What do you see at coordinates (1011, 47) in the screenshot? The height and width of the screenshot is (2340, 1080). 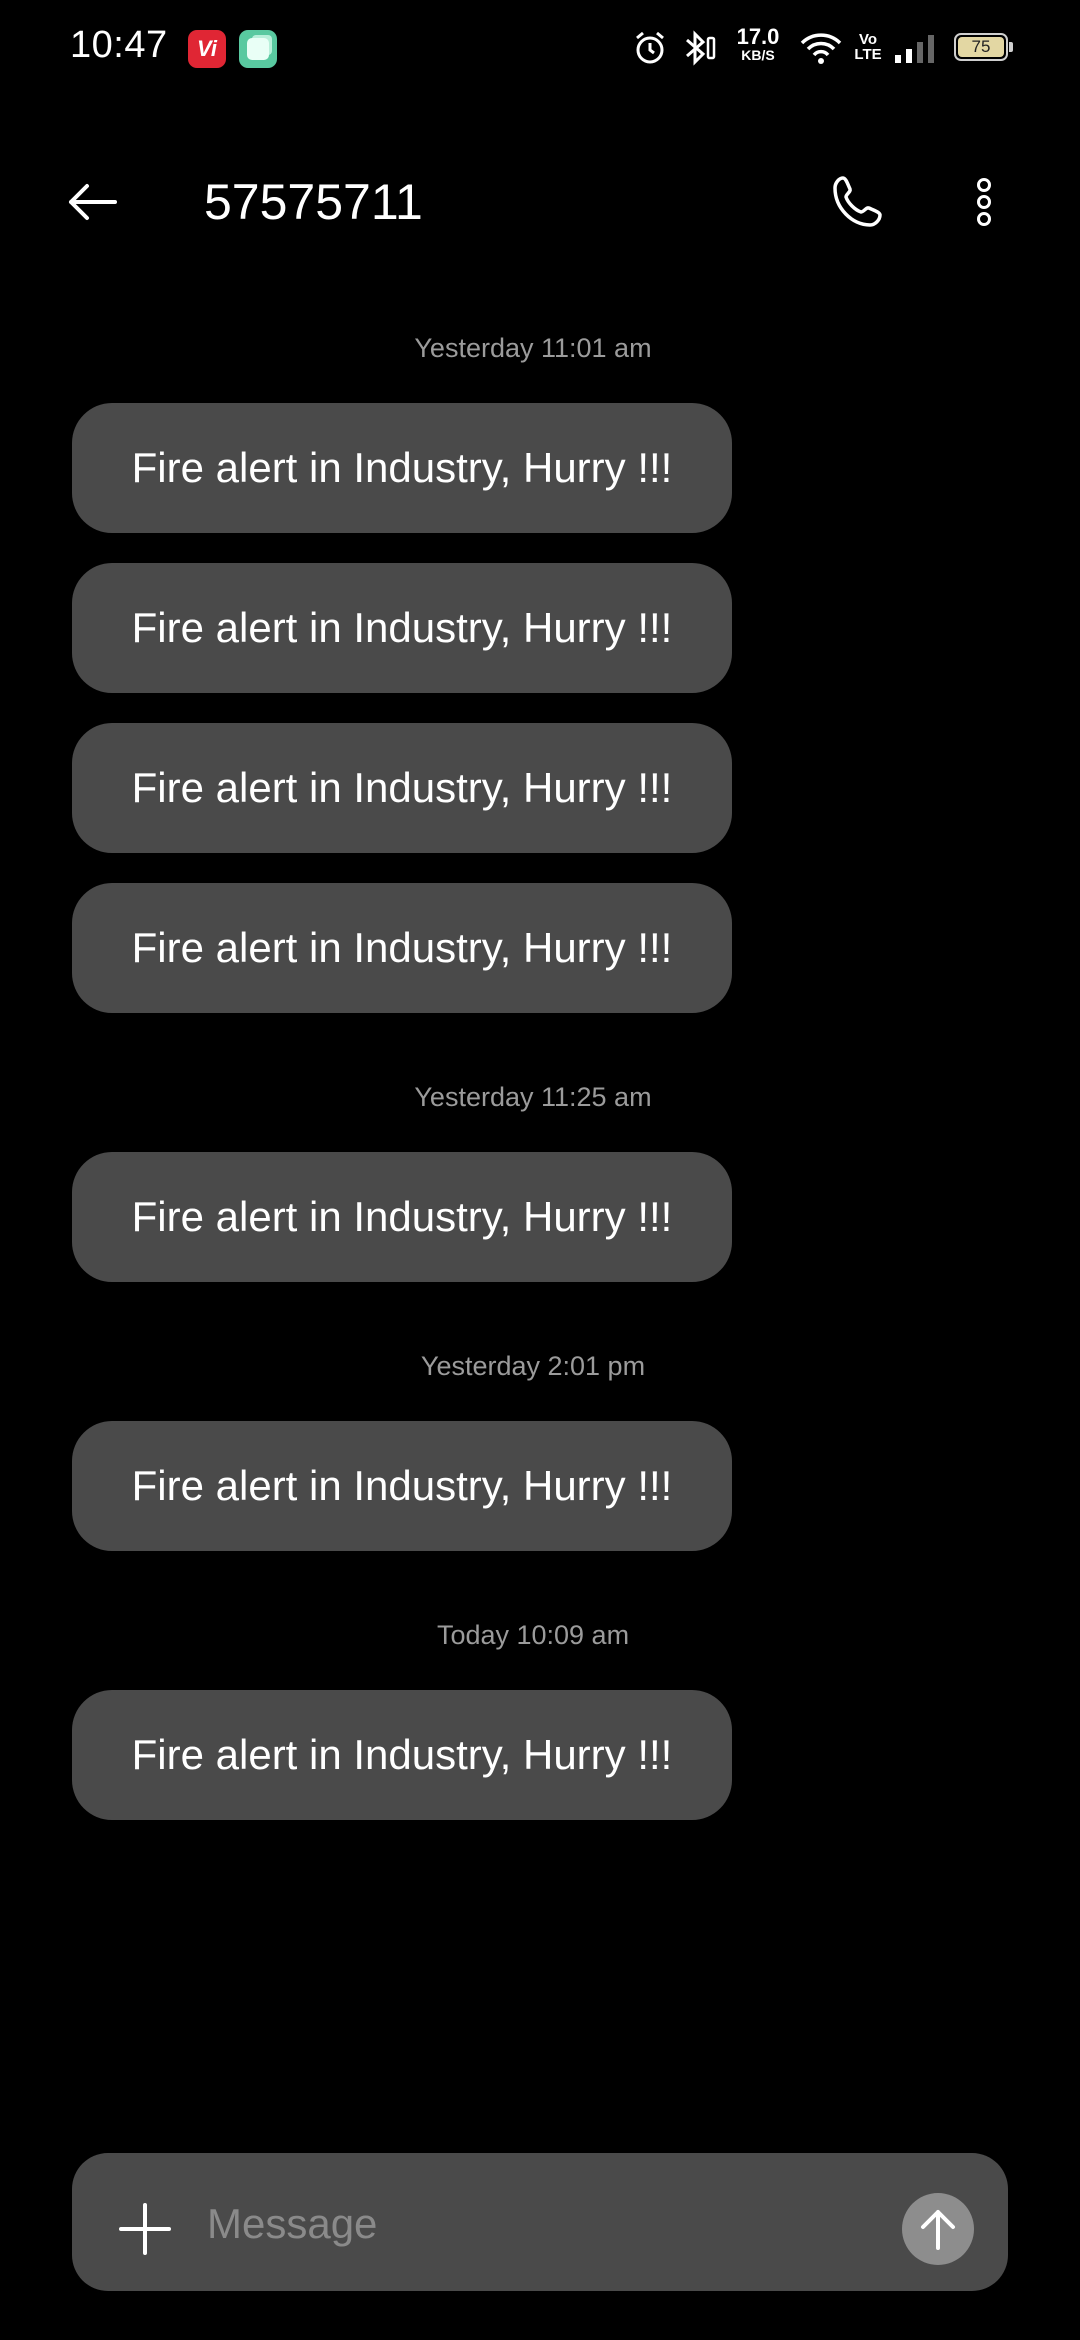 I see `battery-tip` at bounding box center [1011, 47].